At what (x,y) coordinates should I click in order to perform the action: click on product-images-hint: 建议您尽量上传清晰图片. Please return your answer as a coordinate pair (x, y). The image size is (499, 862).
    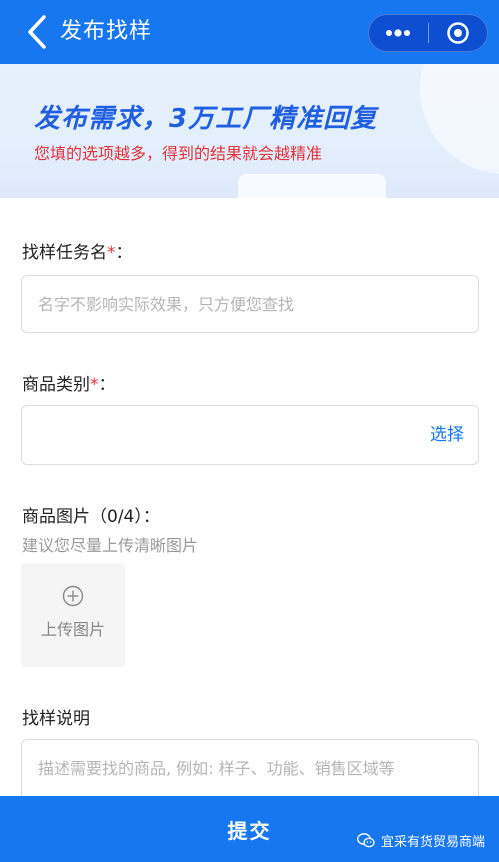
    Looking at the image, I should click on (110, 545).